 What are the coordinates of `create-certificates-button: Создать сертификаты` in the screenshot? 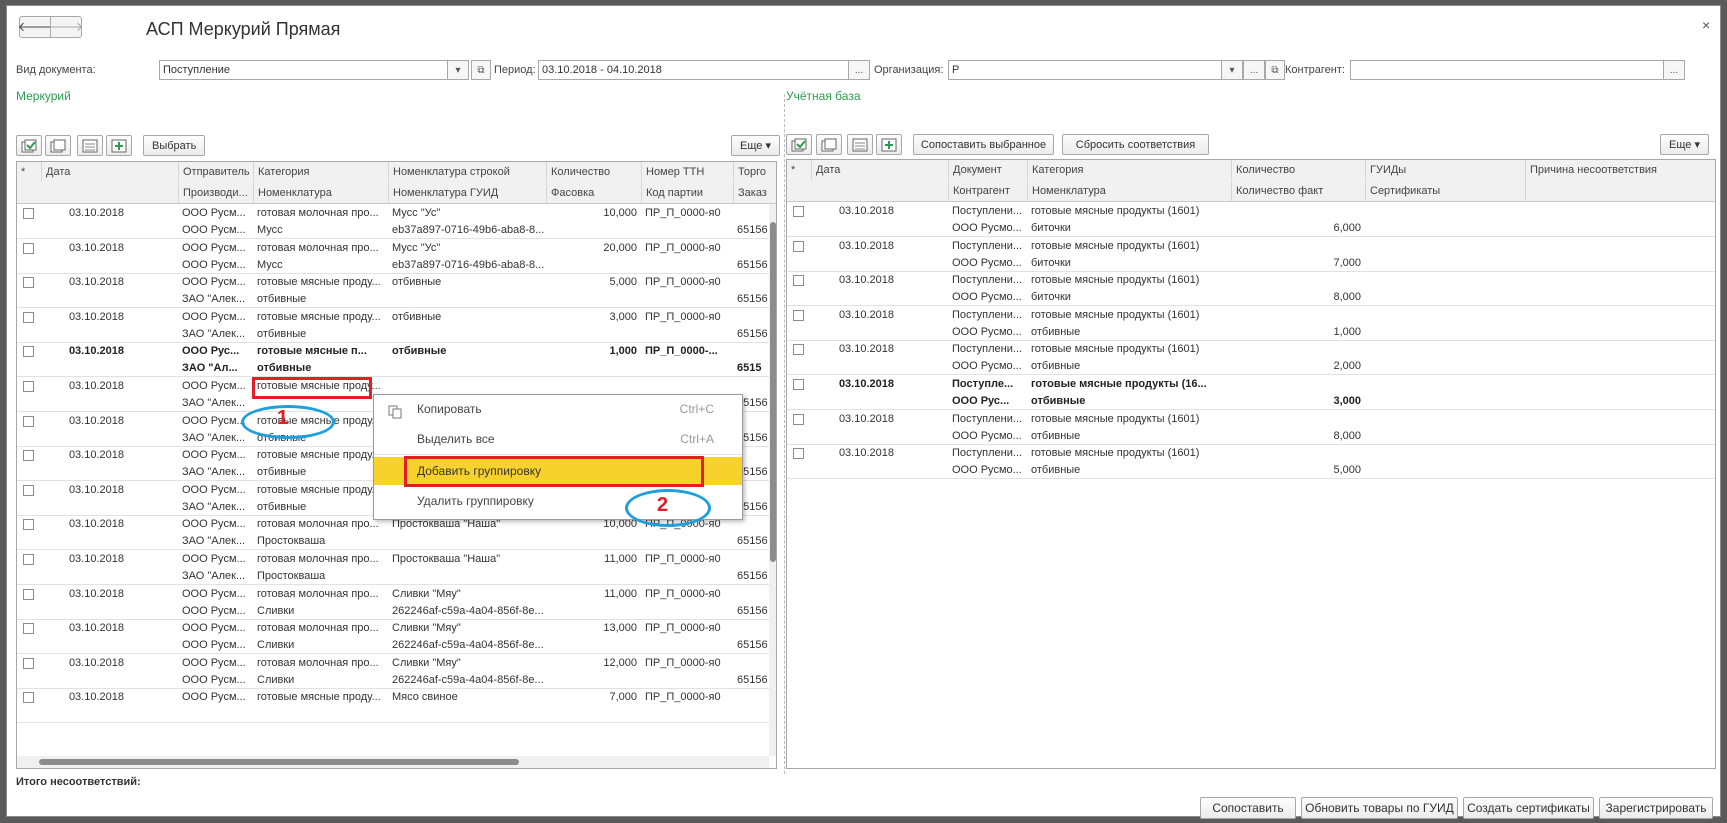 It's located at (1528, 808).